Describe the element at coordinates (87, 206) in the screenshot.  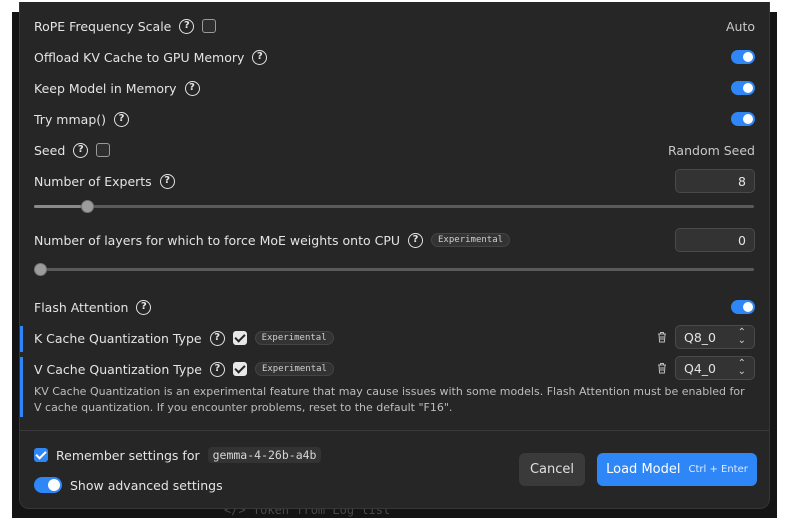
I see `experts-slider-thumb` at that location.